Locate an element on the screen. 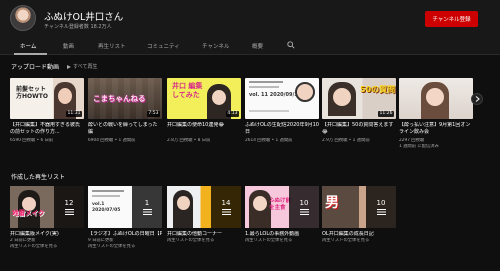  video-thumbnail: vol. 11 2020/09/10 is located at coordinates (282, 98).